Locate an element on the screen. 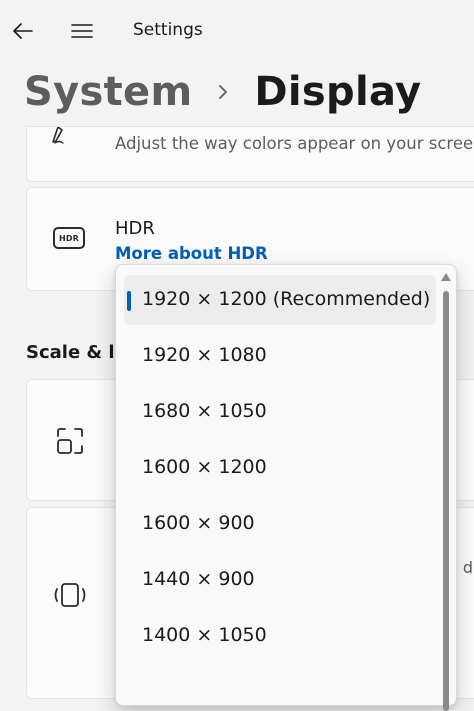 This screenshot has width=474, height=711. hdr-title: HDR is located at coordinates (135, 228).